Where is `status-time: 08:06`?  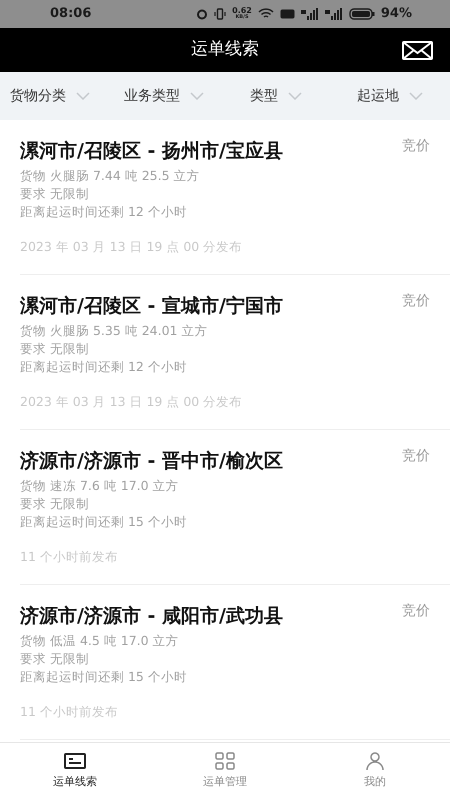
status-time: 08:06 is located at coordinates (71, 14).